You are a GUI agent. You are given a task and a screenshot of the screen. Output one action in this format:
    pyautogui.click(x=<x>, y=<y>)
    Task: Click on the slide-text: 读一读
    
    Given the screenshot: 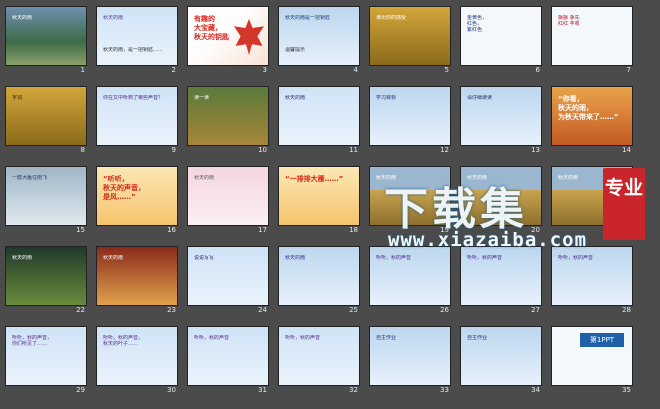 What is the action you would take?
    pyautogui.click(x=202, y=98)
    